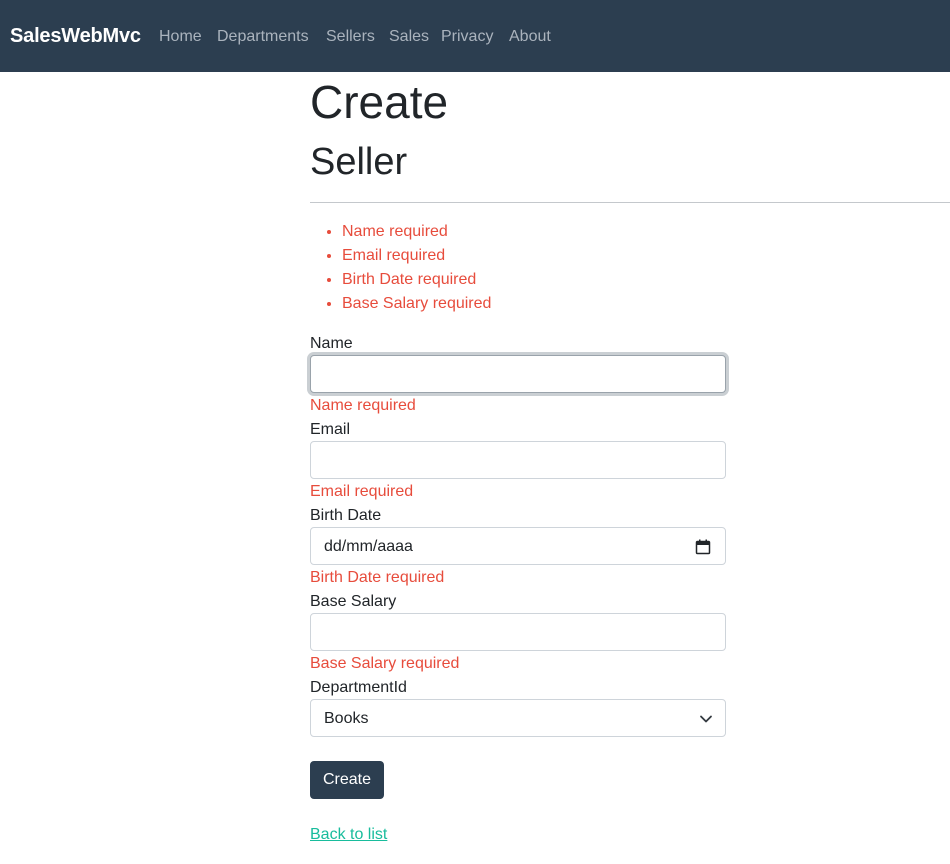 The image size is (950, 864). Describe the element at coordinates (353, 601) in the screenshot. I see `base-salary-label: Base Salary` at that location.